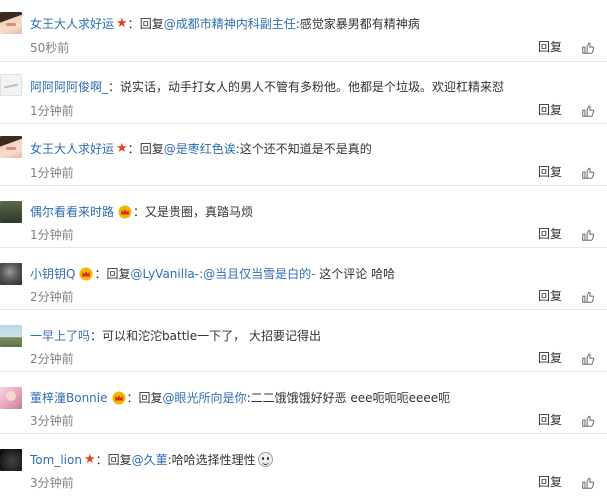 Image resolution: width=607 pixels, height=499 pixels. I want to click on comment-text: :二二饿饿饿好好恶 eee呃呃呃eeee呃, so click(348, 398).